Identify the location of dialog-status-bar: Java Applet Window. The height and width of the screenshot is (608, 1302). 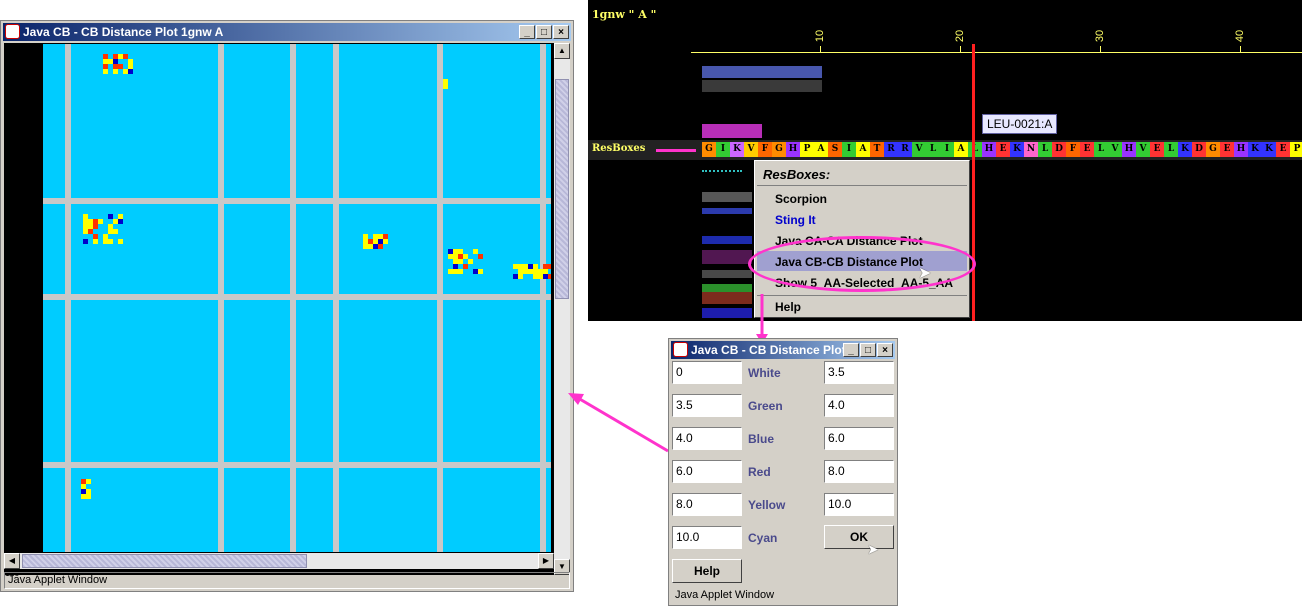
(725, 595).